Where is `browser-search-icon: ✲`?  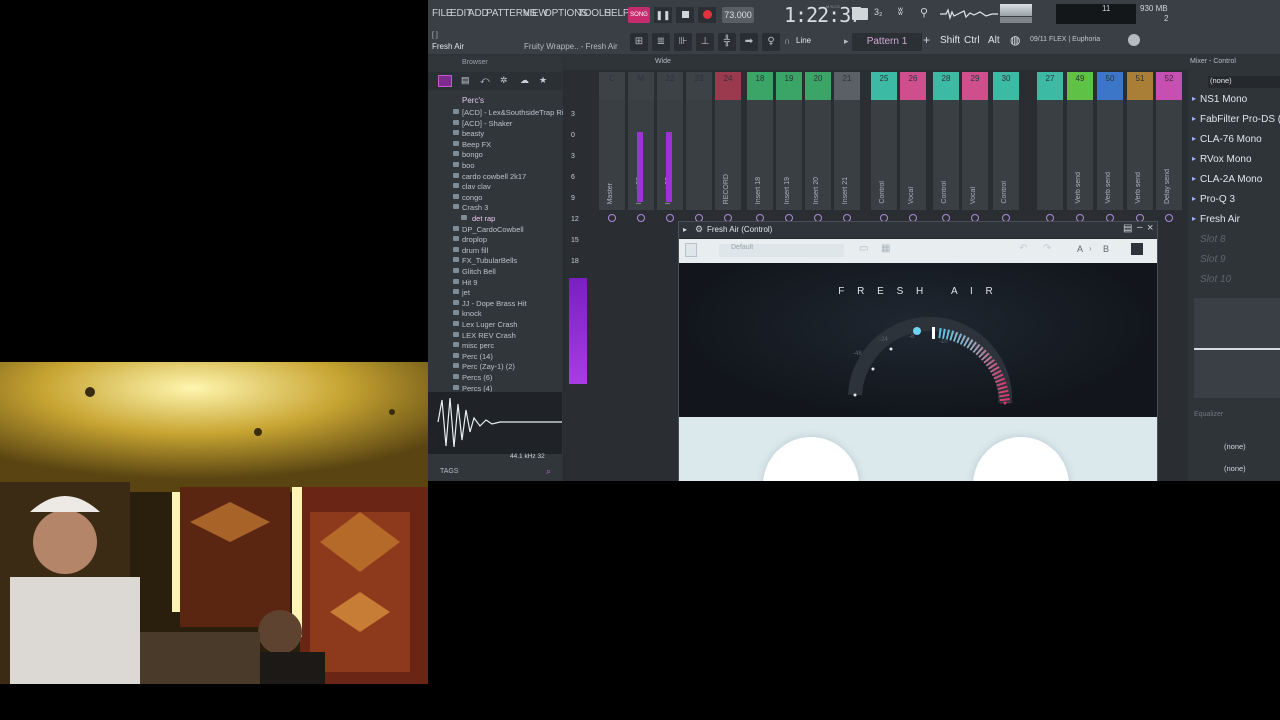
browser-search-icon: ✲ is located at coordinates (504, 80).